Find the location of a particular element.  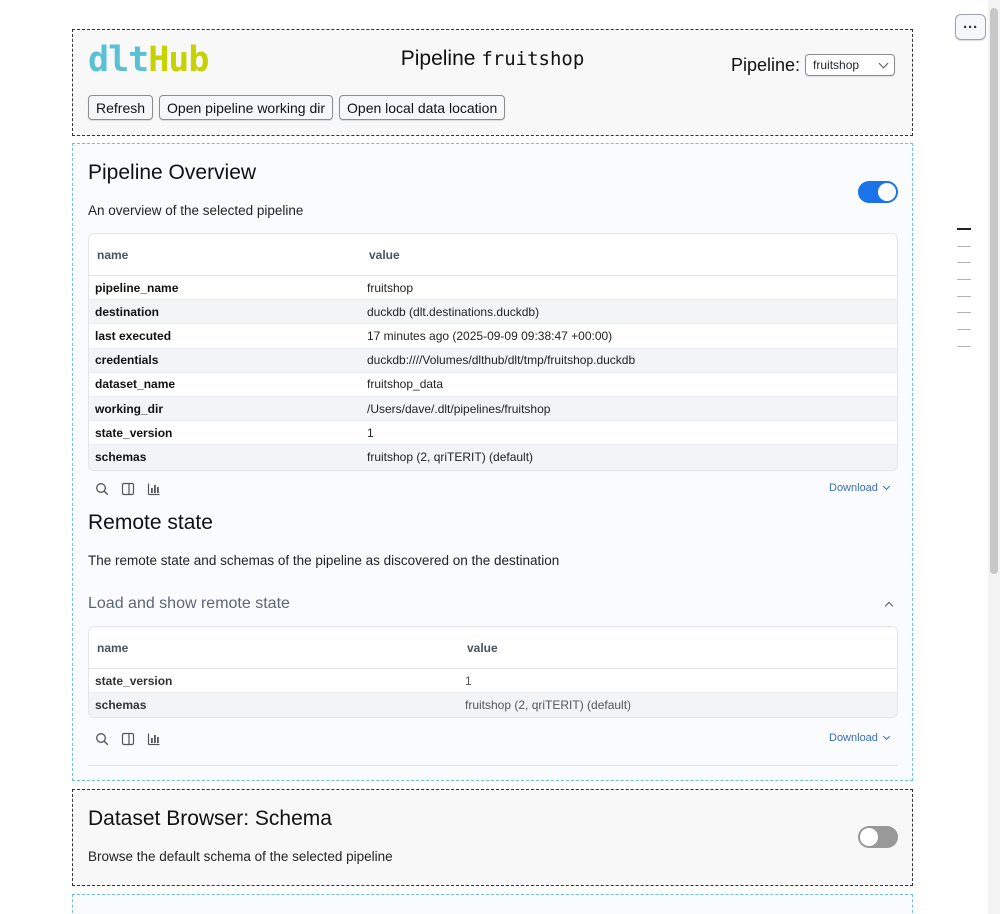

overview-table-toolbar is located at coordinates (128, 489).